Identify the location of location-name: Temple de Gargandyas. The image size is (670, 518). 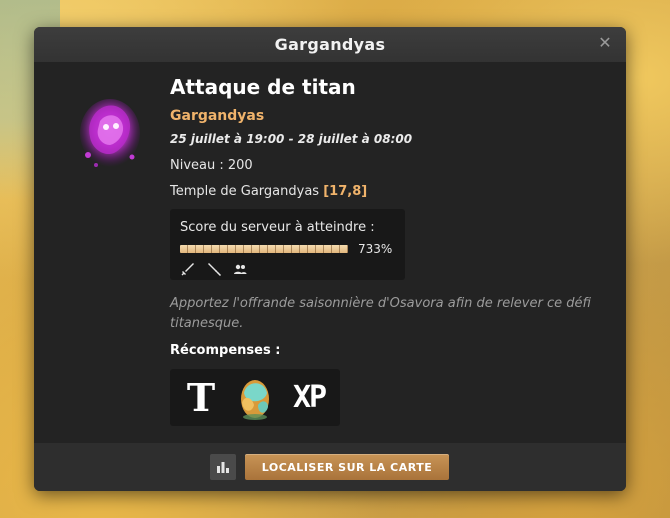
(245, 191).